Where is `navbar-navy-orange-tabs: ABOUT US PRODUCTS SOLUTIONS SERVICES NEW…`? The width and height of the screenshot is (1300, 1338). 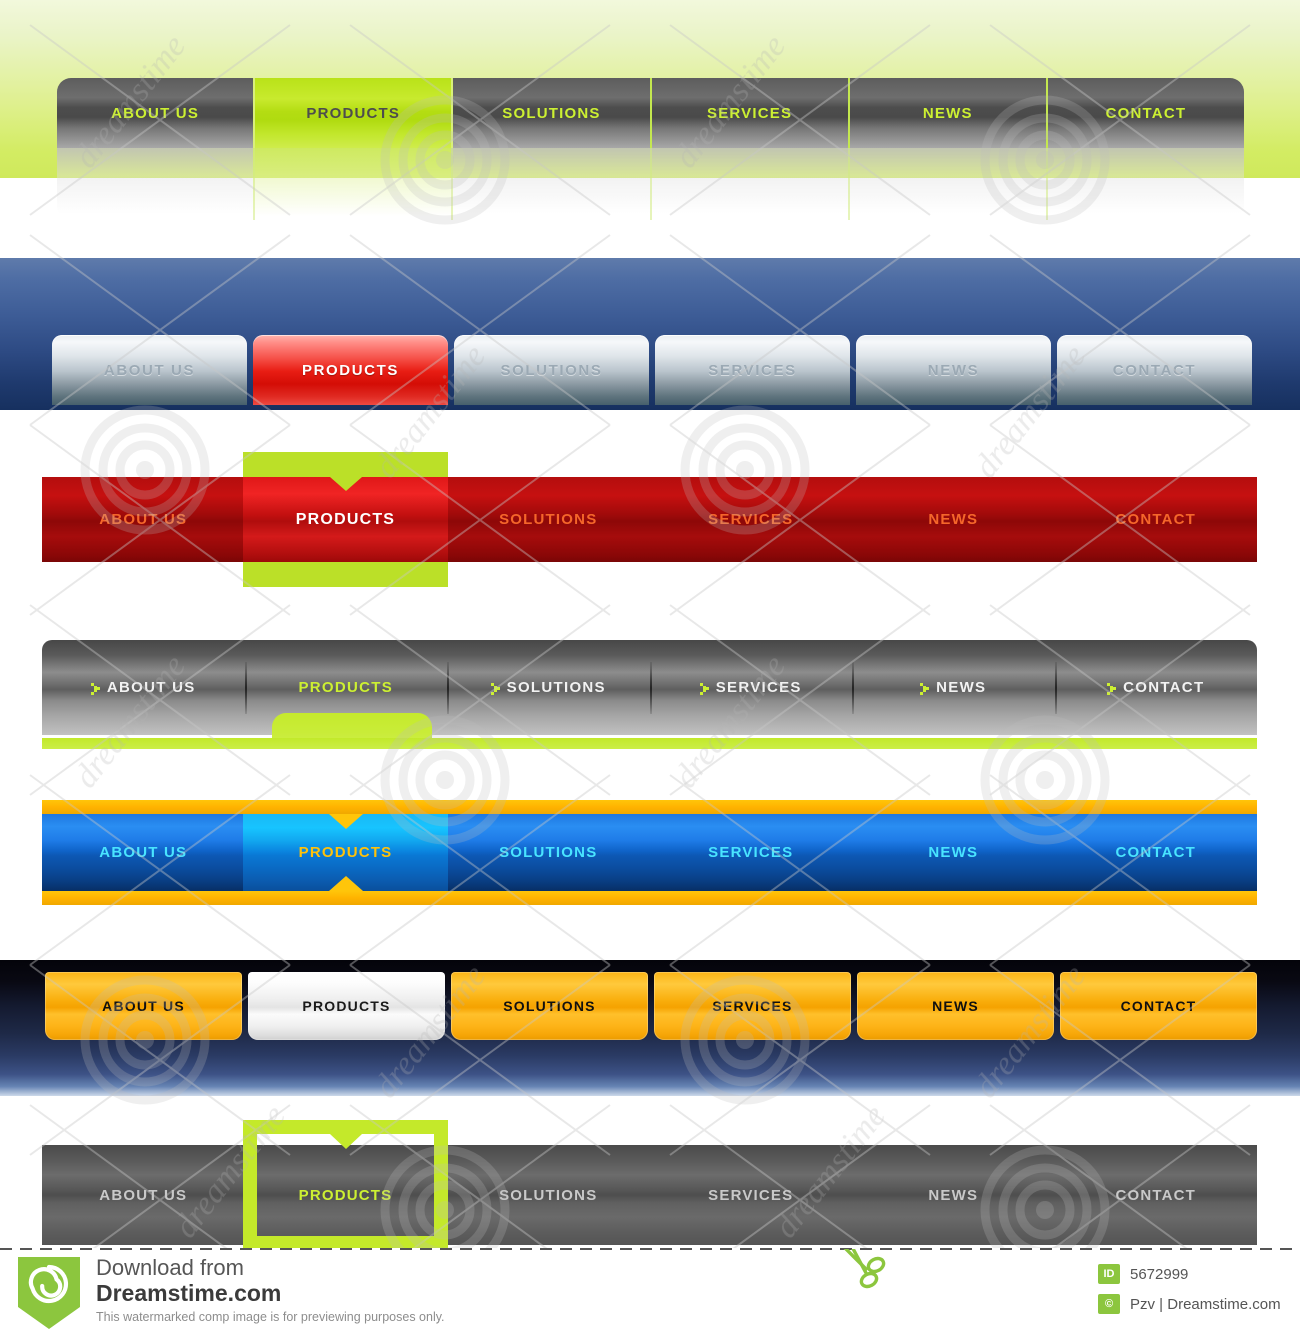
navbar-navy-orange-tabs: ABOUT US PRODUCTS SOLUTIONS SERVICES NEW… is located at coordinates (650, 1035).